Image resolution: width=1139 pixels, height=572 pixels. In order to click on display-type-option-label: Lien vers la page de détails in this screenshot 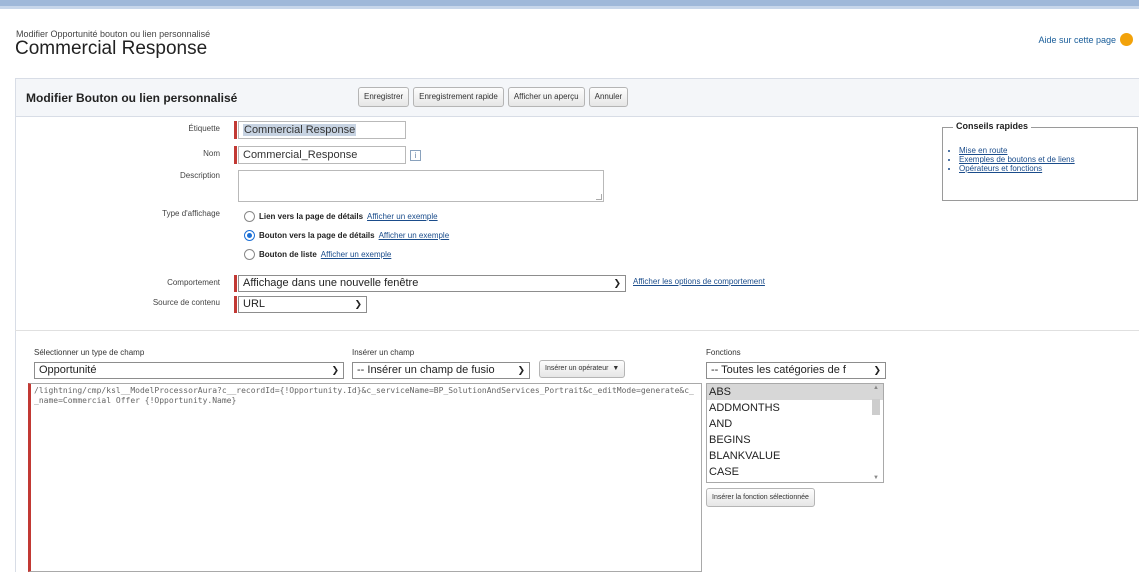, I will do `click(311, 216)`.